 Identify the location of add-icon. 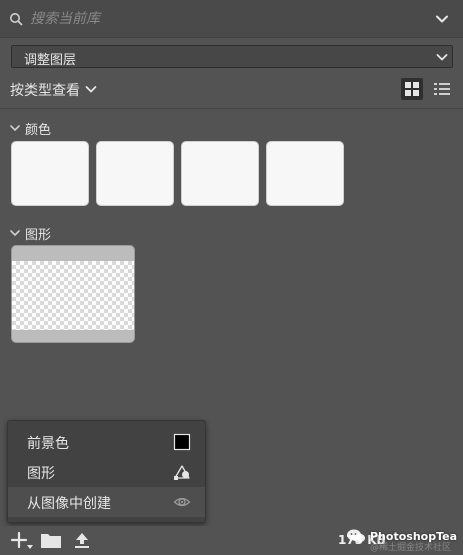
(19, 540).